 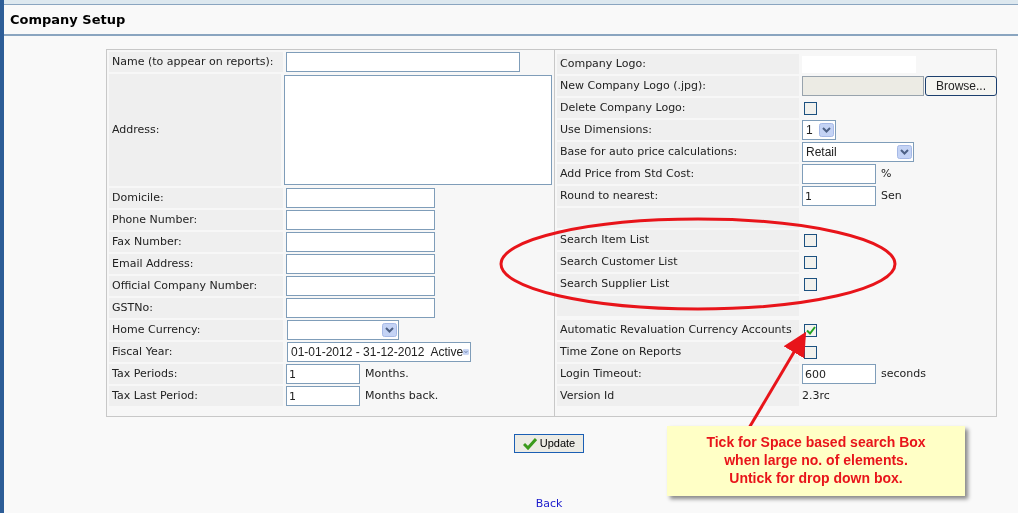 What do you see at coordinates (418, 130) in the screenshot?
I see `address-field` at bounding box center [418, 130].